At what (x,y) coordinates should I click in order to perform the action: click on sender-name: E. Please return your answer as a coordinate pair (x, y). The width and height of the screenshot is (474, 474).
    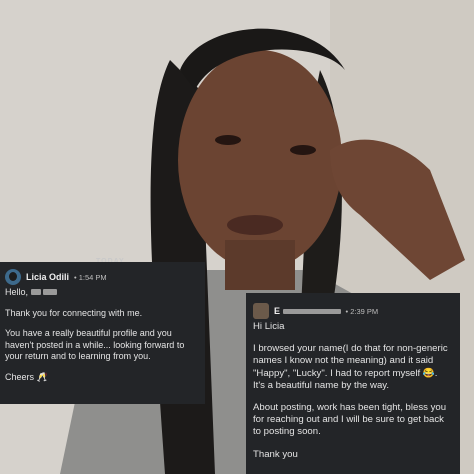
    Looking at the image, I should click on (307, 311).